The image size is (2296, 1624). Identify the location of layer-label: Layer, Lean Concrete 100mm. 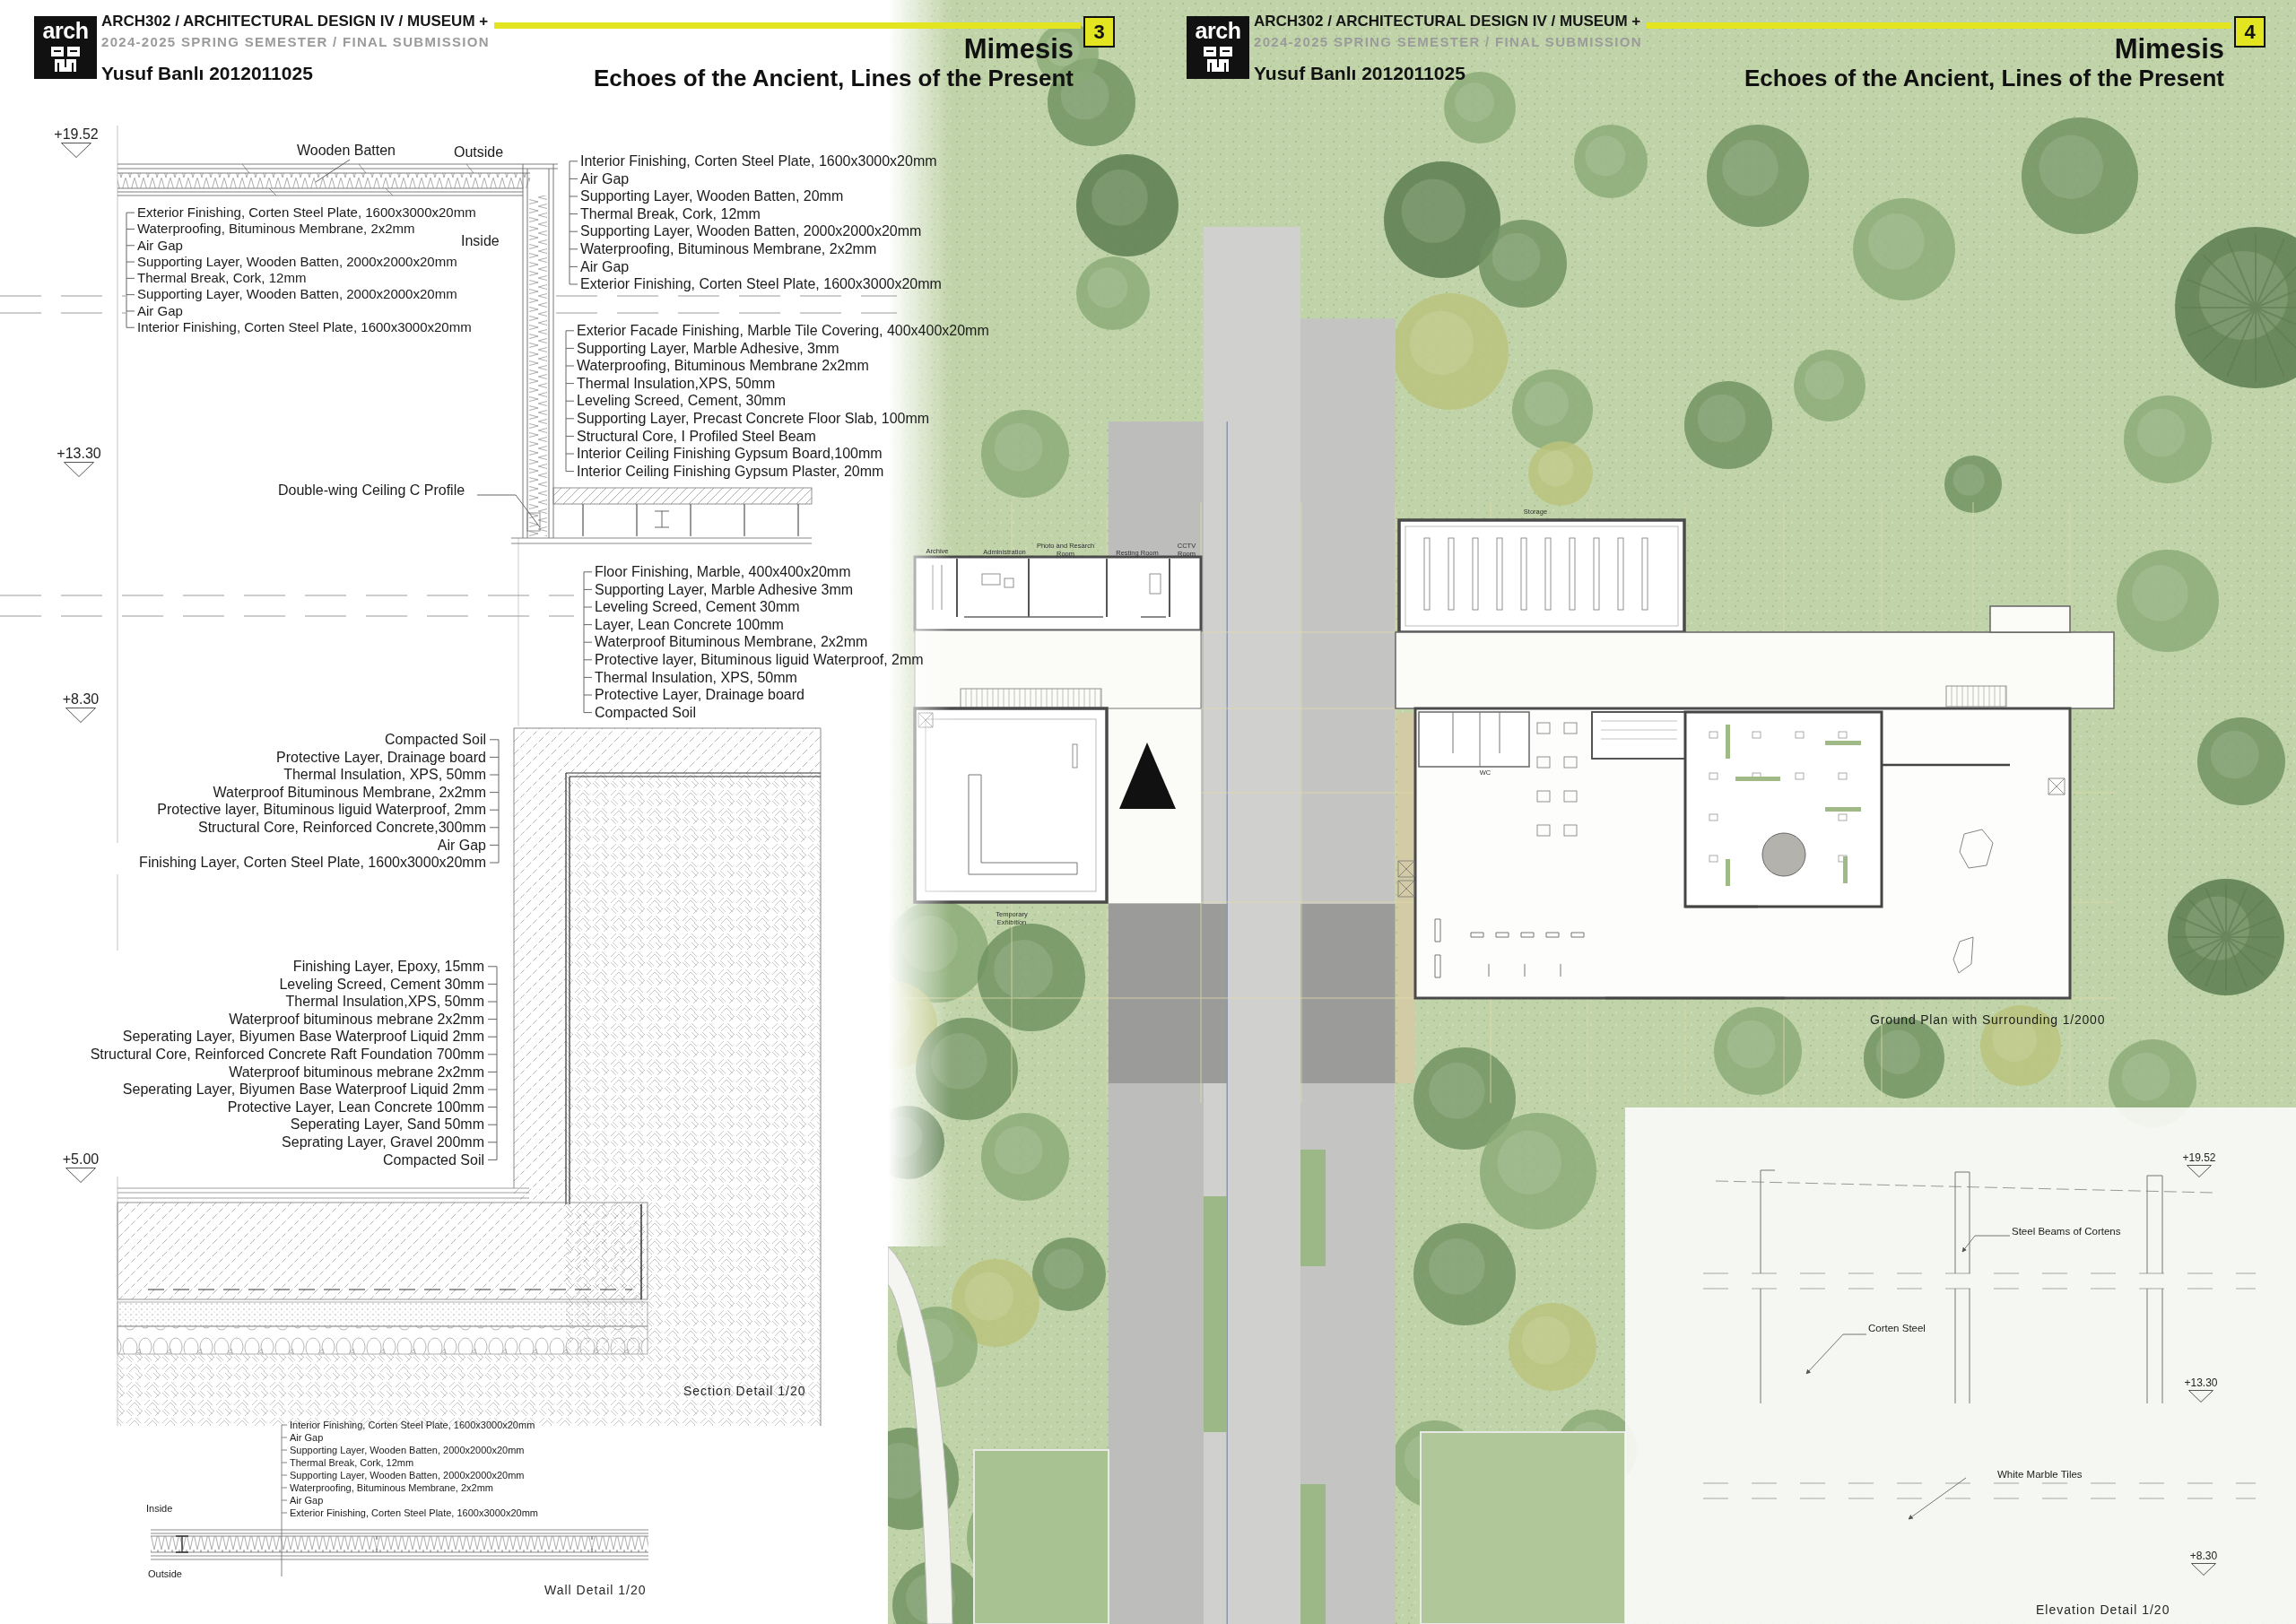
(689, 624).